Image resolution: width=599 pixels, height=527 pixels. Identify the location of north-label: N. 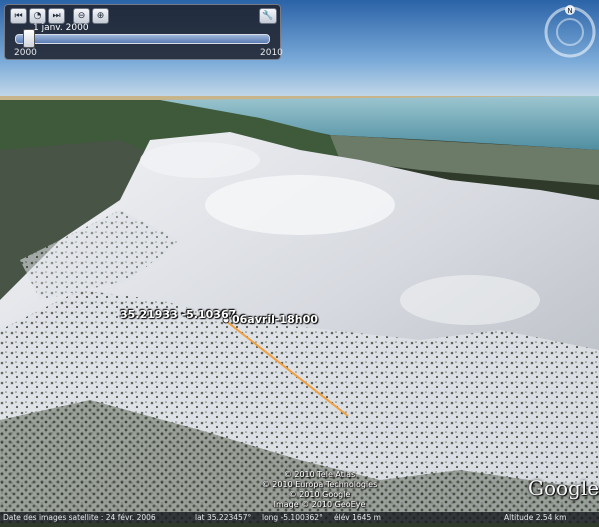
(569, 11).